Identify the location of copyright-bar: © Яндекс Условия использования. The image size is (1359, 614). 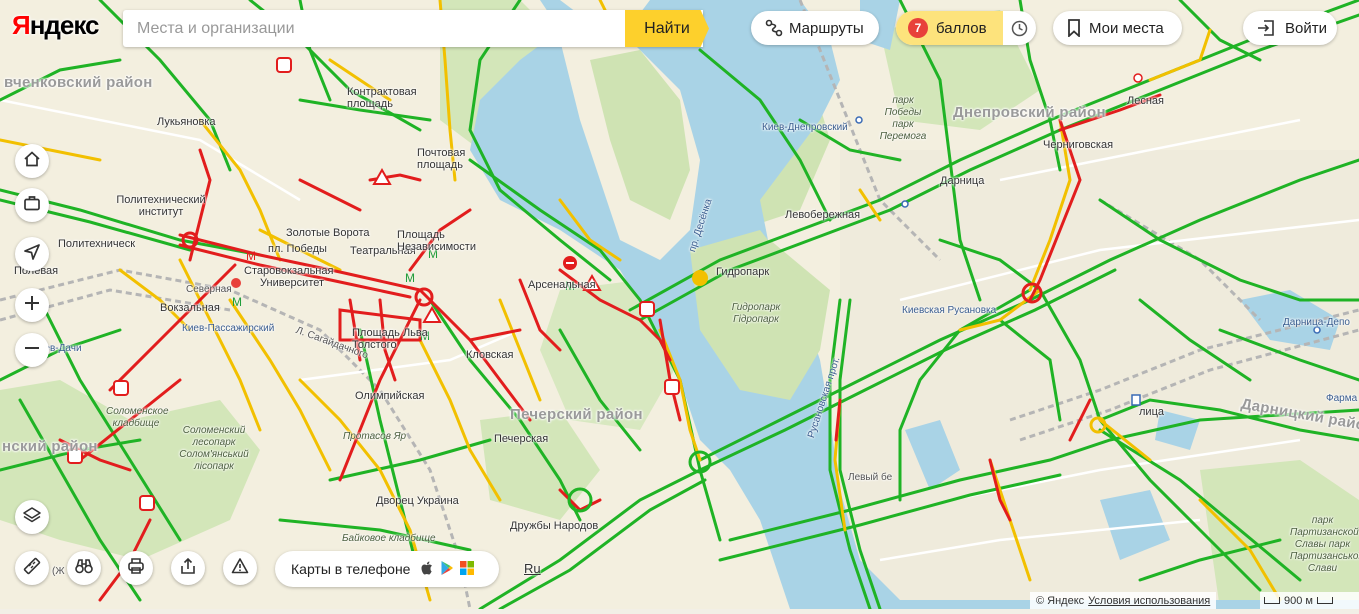
(1123, 600).